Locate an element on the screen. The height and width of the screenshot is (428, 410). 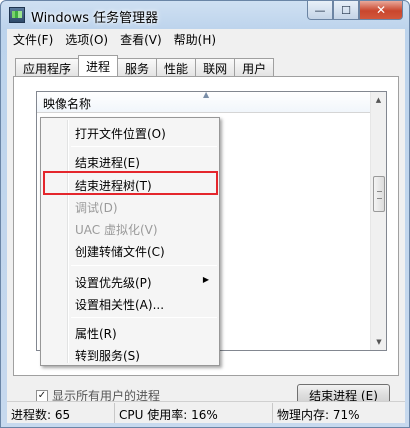
window-title: Windows 任务管理器 is located at coordinates (95, 18).